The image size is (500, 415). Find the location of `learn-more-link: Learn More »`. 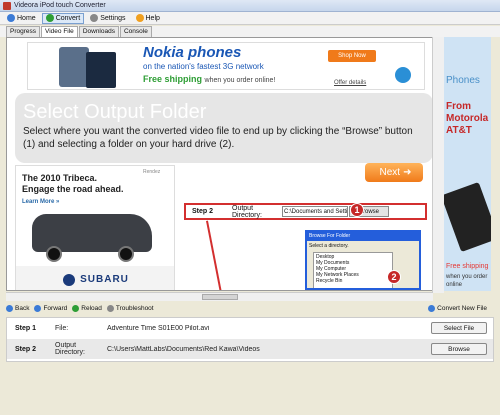

learn-more-link: Learn More » is located at coordinates (40, 202).